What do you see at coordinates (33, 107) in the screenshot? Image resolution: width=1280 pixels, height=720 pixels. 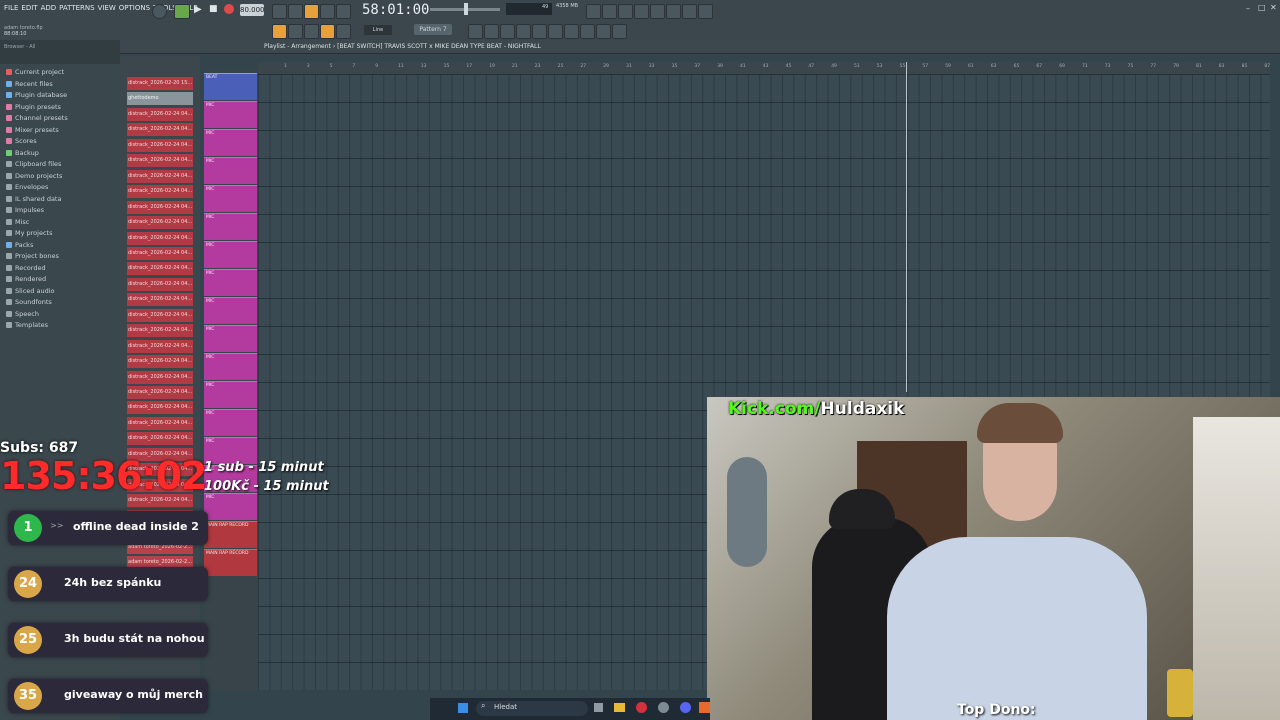 I see `browser-item: Plugin presets` at bounding box center [33, 107].